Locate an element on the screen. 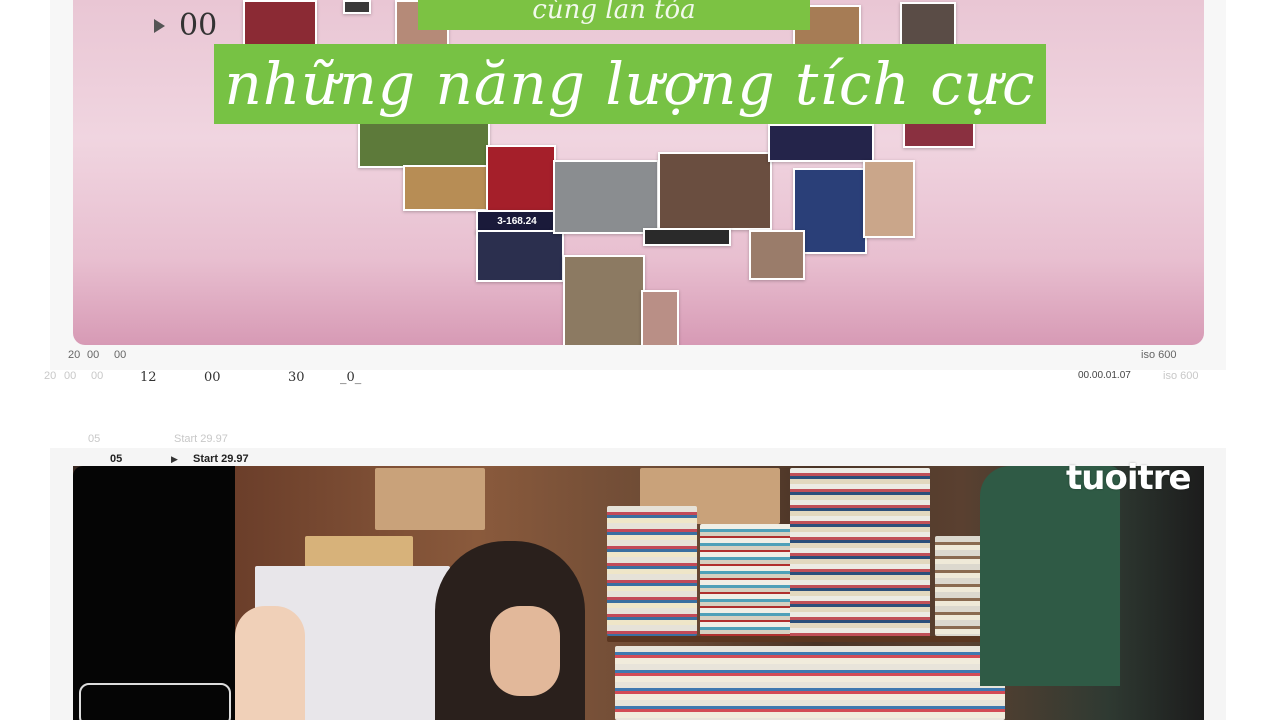 Image resolution: width=1280 pixels, height=720 pixels. clip-start-faded: Start 29.97 is located at coordinates (201, 439).